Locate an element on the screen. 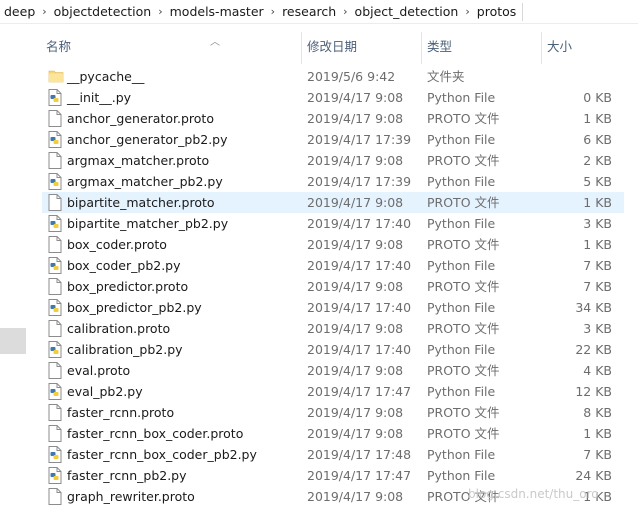  file-size: 24 KB is located at coordinates (593, 475).